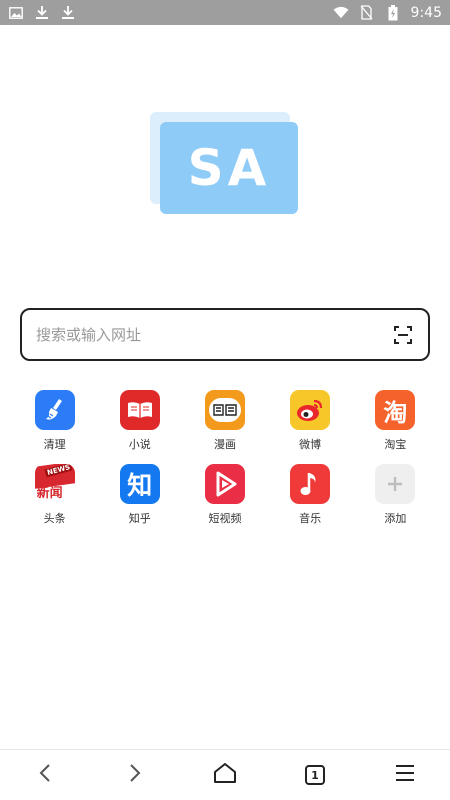  I want to click on status-bar-right: 9:45, so click(387, 12).